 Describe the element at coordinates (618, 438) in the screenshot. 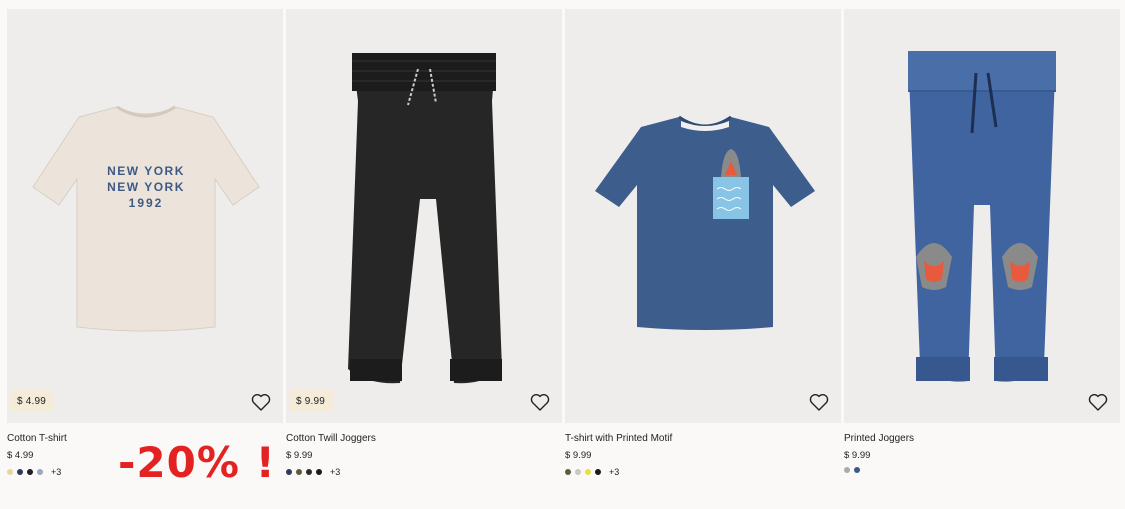

I see `product-title: T-shirt with Printed Motif` at that location.